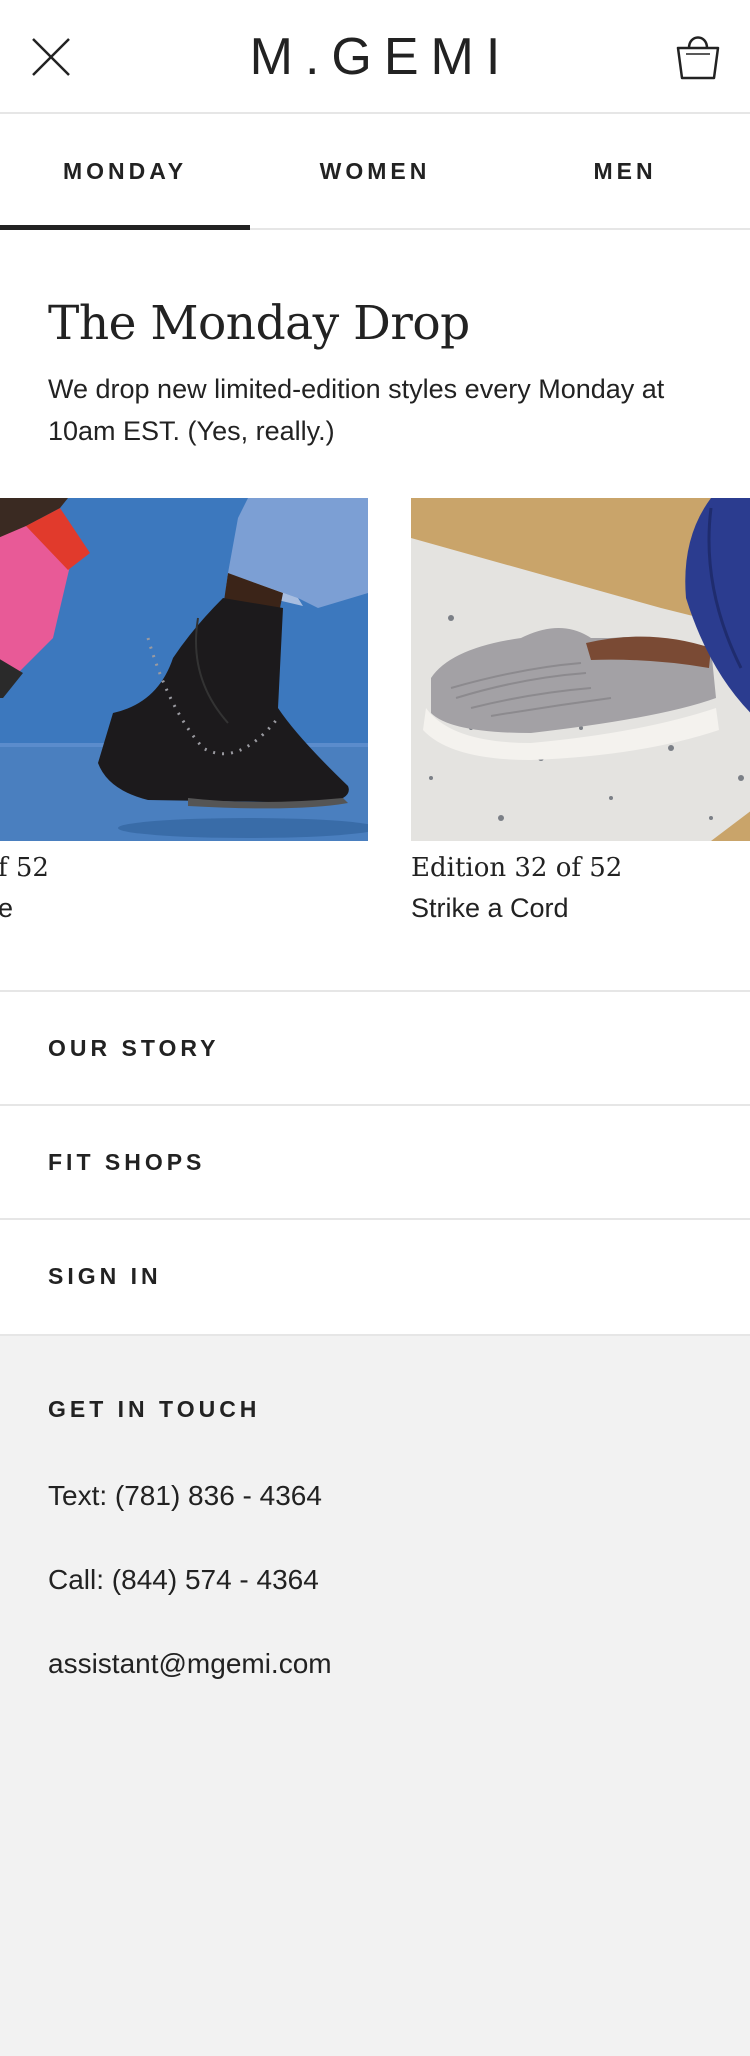 The height and width of the screenshot is (2056, 750). I want to click on tab-men: MEN, so click(625, 171).